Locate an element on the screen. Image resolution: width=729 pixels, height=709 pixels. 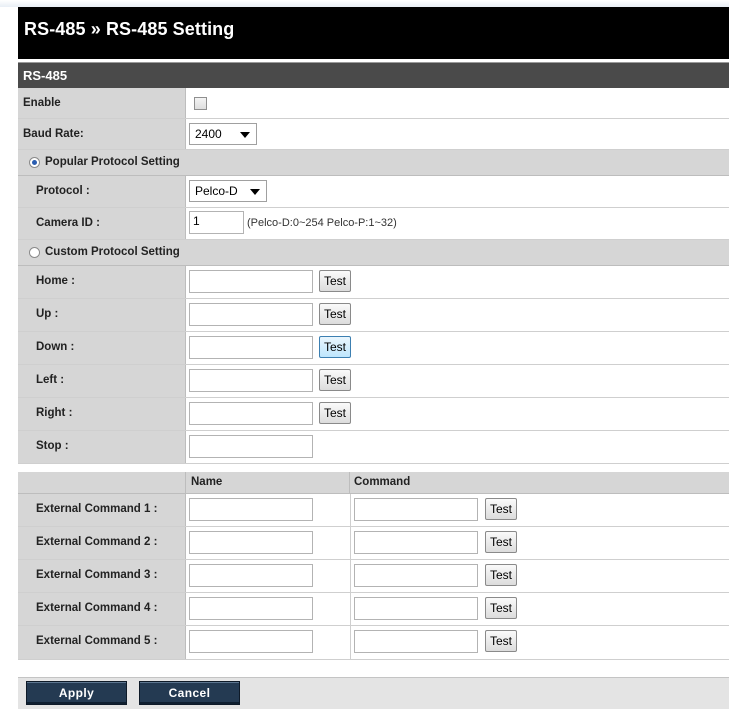
external-command-label: External Command 2 : is located at coordinates (97, 542).